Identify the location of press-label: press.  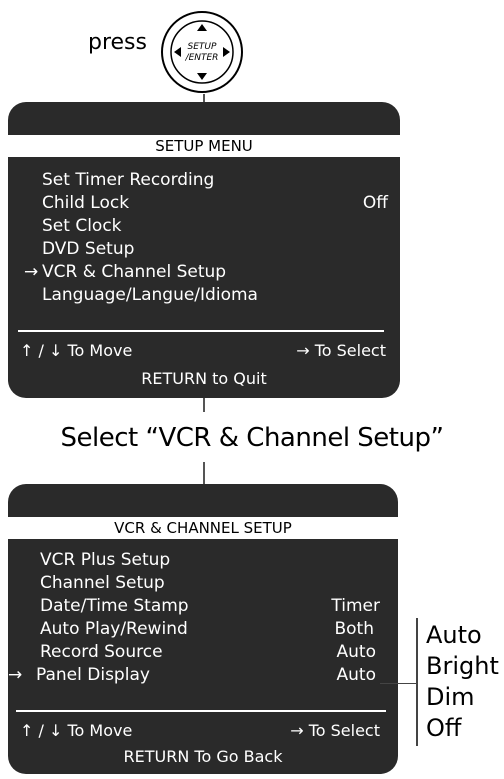
(117, 42).